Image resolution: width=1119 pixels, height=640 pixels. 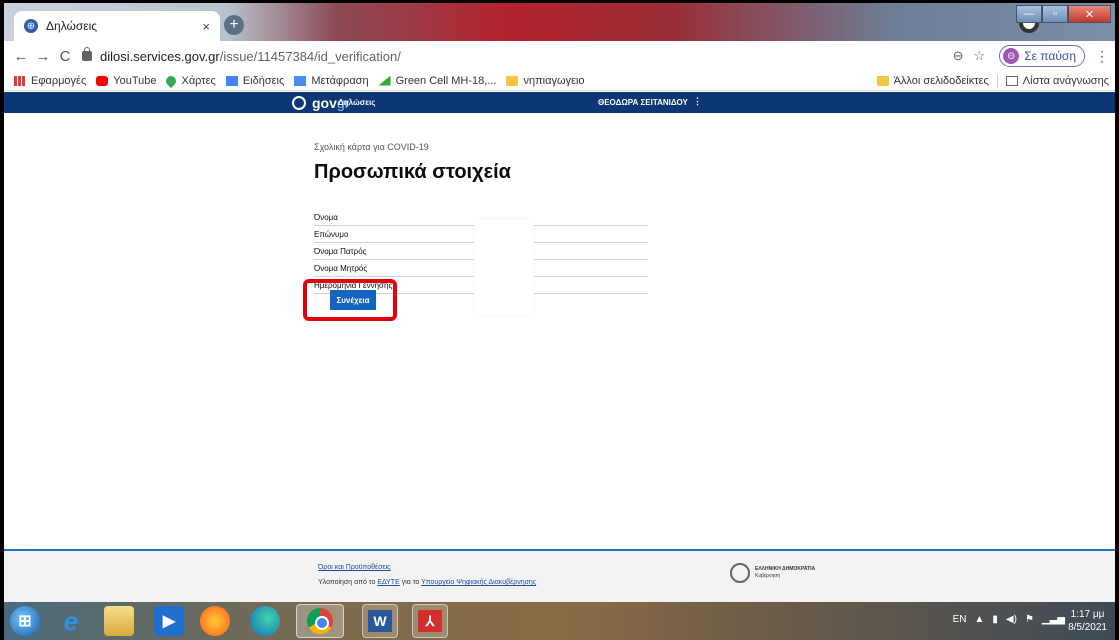 What do you see at coordinates (198, 80) in the screenshot?
I see `bookmark-label: Χάρτες` at bounding box center [198, 80].